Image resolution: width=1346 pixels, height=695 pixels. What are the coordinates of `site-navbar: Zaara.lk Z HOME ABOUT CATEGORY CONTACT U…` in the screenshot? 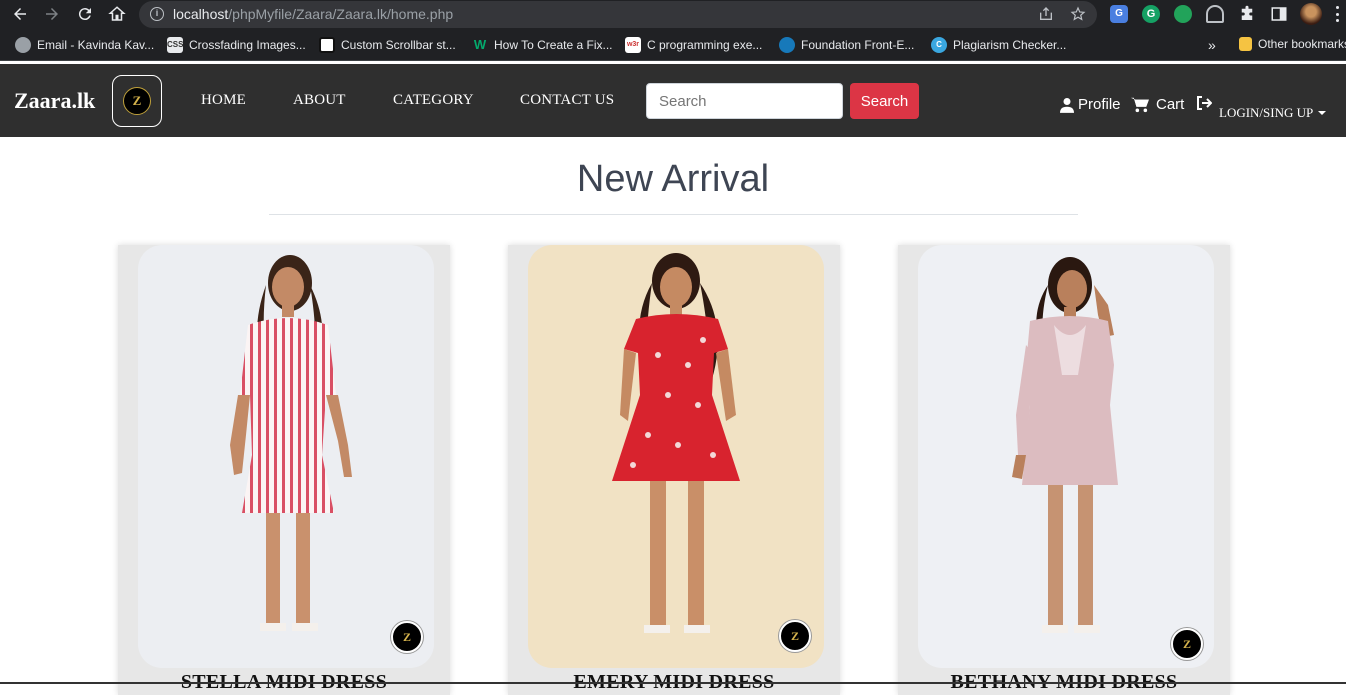 It's located at (673, 100).